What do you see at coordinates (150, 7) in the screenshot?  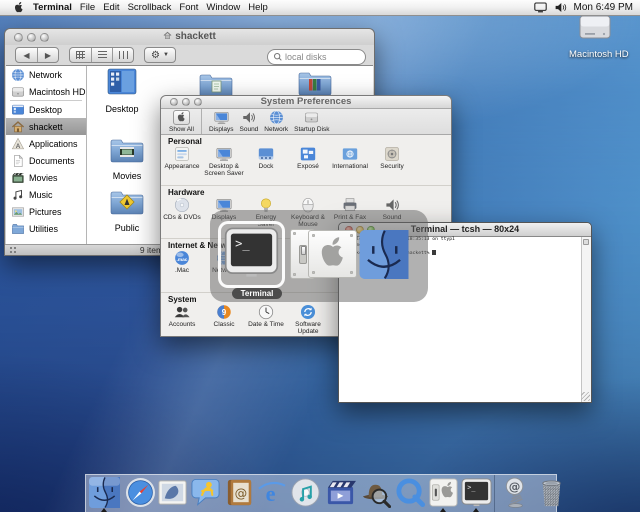 I see `menu-scrollback: Scrollback` at bounding box center [150, 7].